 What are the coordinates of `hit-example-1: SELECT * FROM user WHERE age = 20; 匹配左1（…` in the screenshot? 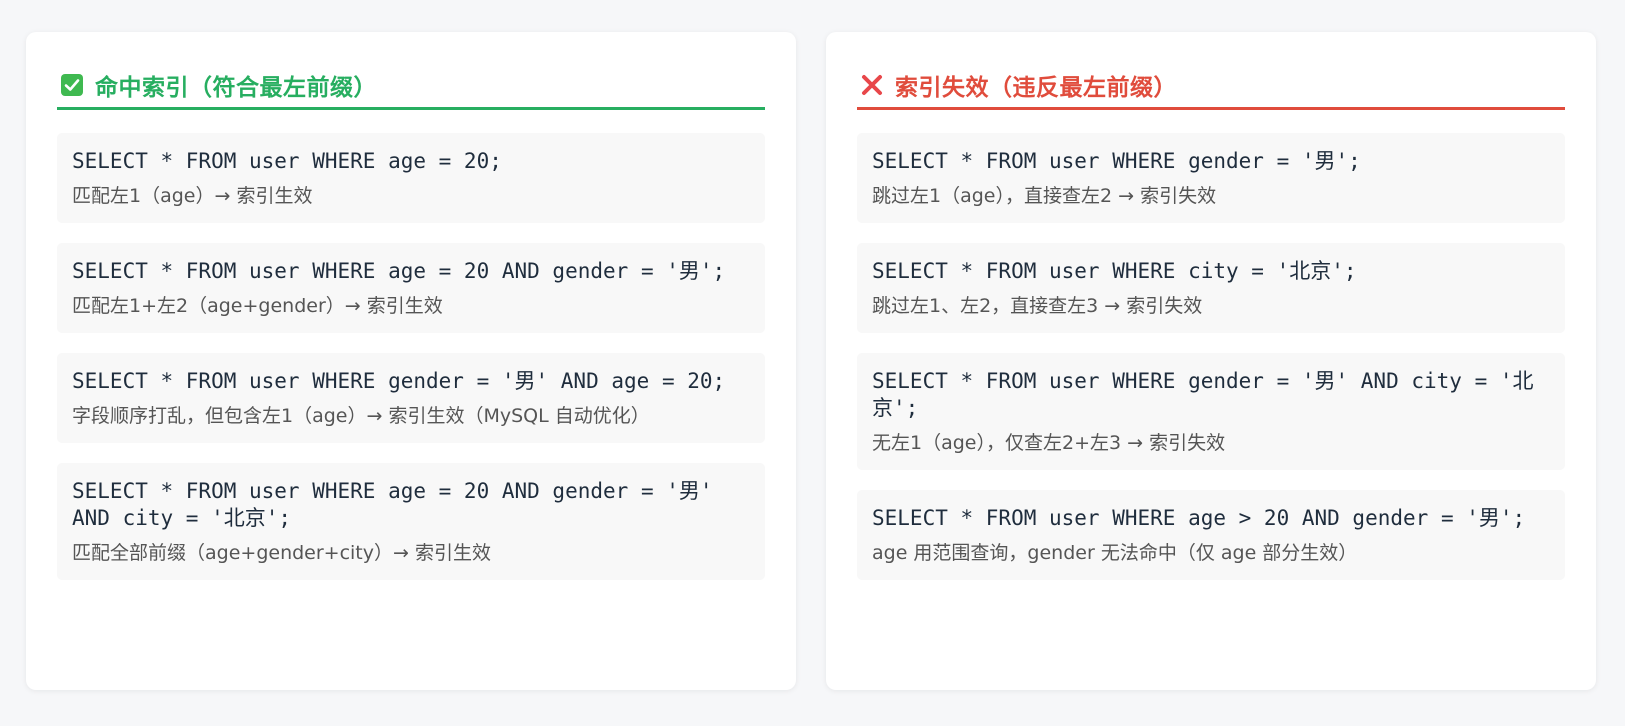 It's located at (411, 178).